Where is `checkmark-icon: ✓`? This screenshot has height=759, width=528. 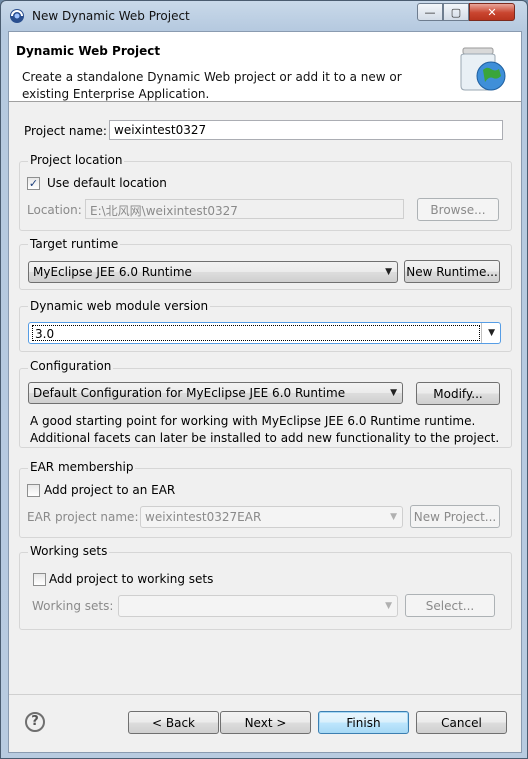
checkmark-icon: ✓ is located at coordinates (33, 183).